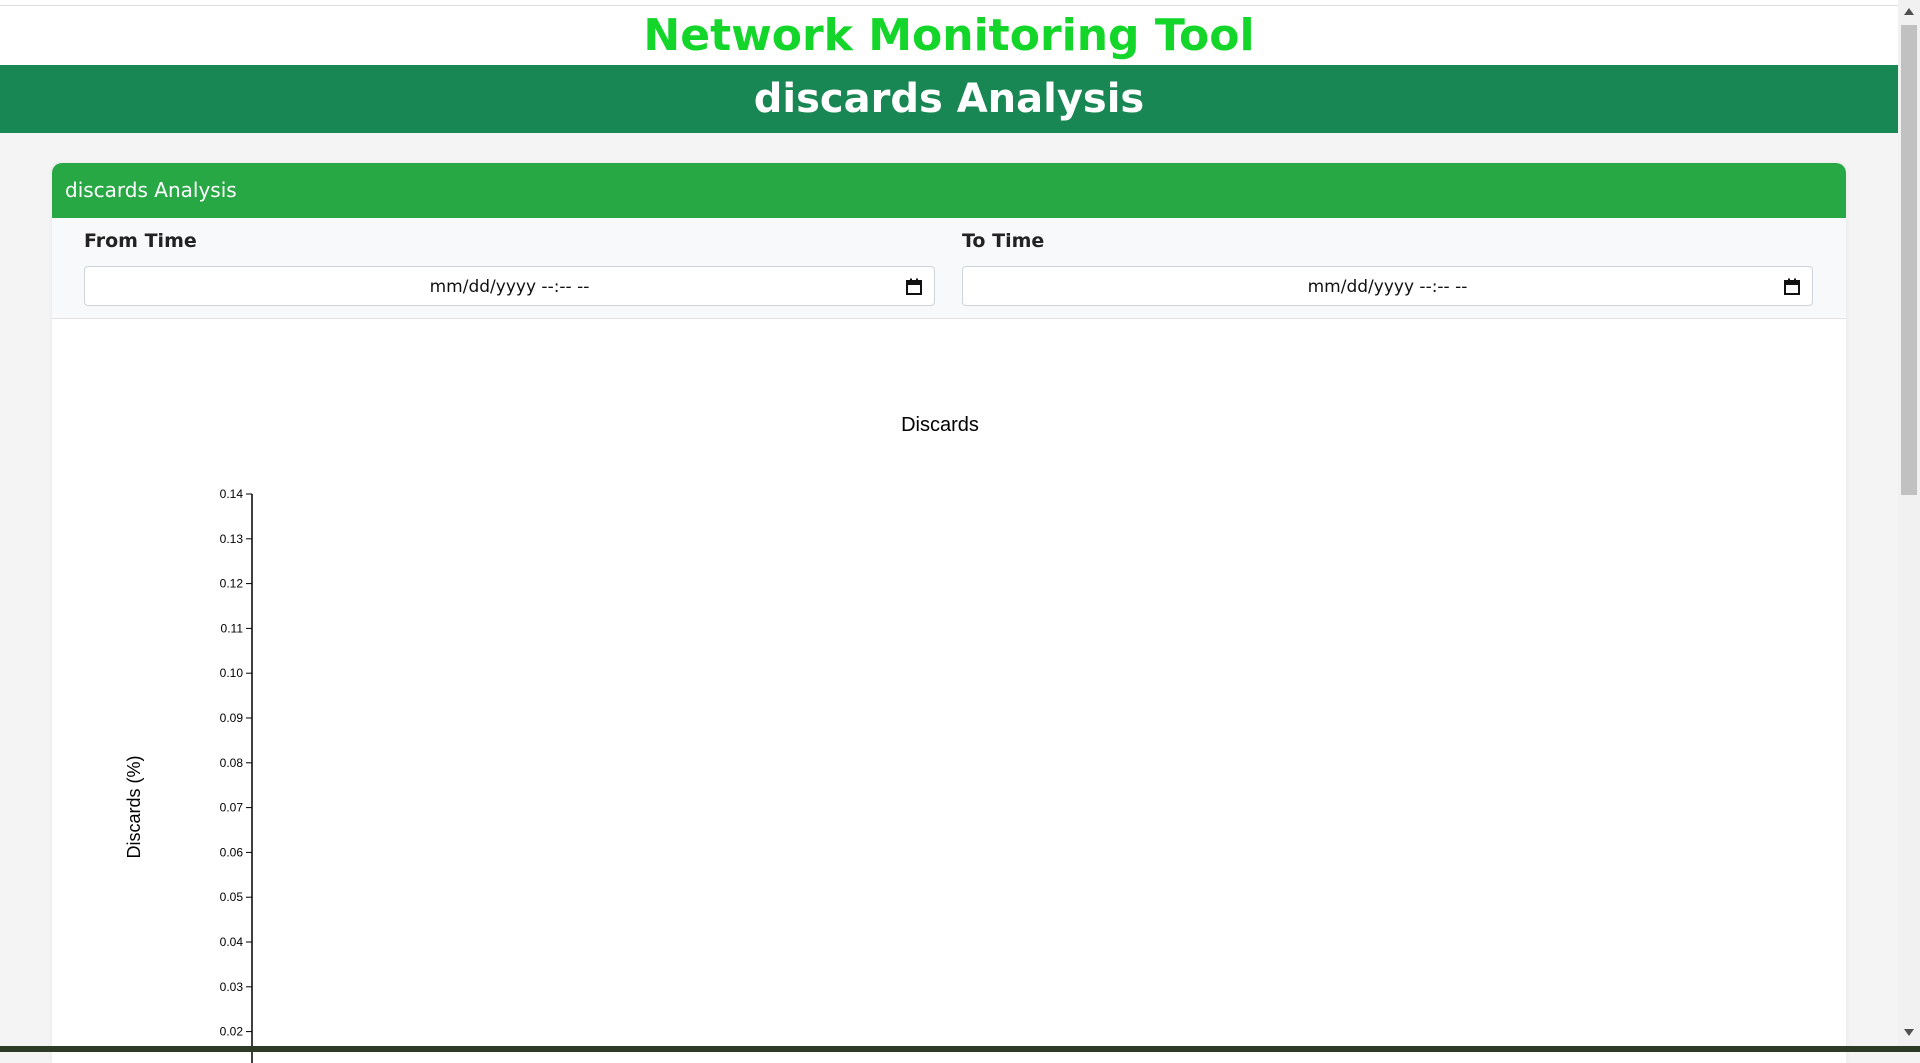 This screenshot has height=1063, width=1920. Describe the element at coordinates (949, 99) in the screenshot. I see `page-title: discards Analysis` at that location.